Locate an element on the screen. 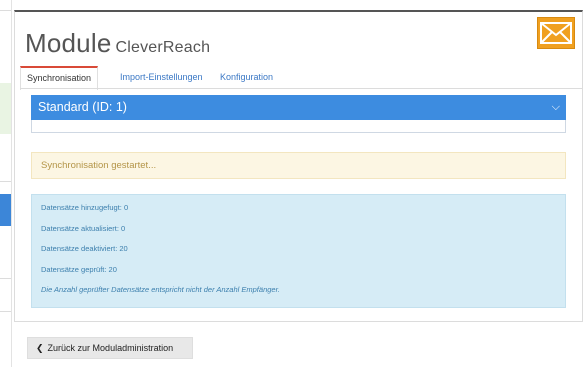  sidebar-item-active is located at coordinates (5, 210).